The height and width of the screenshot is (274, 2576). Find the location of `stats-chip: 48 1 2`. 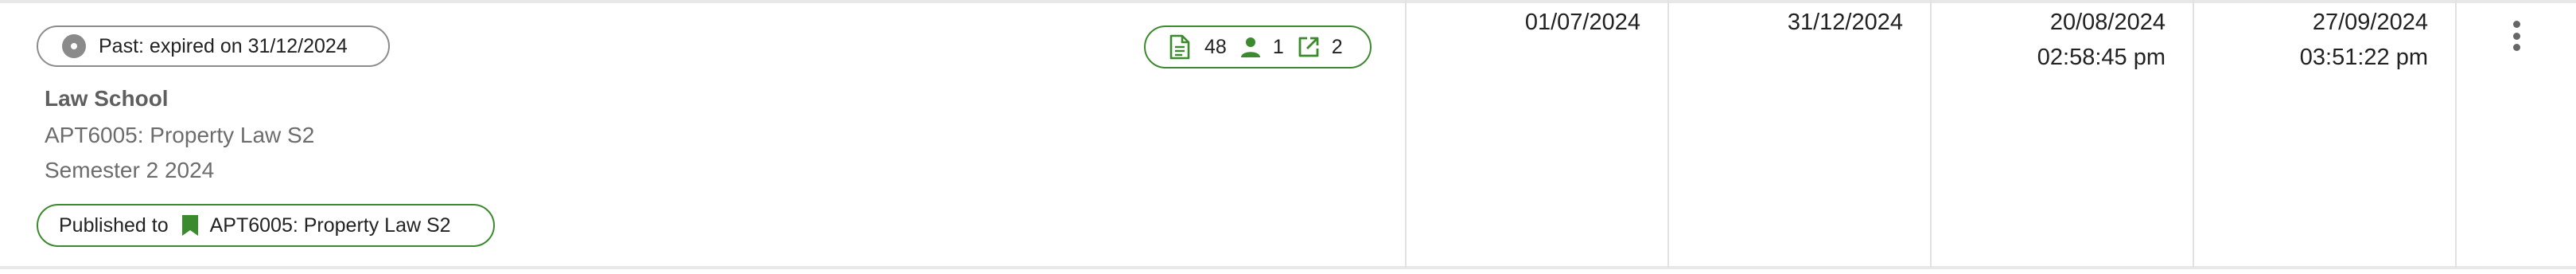

stats-chip: 48 1 2 is located at coordinates (1258, 46).